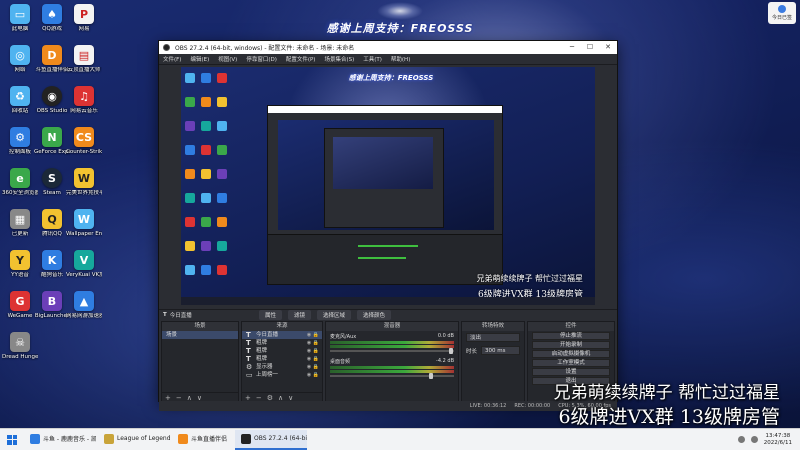 The height and width of the screenshot is (450, 800). Describe the element at coordinates (20, 100) in the screenshot. I see `desktop-icon: ♻ 回收站` at that location.